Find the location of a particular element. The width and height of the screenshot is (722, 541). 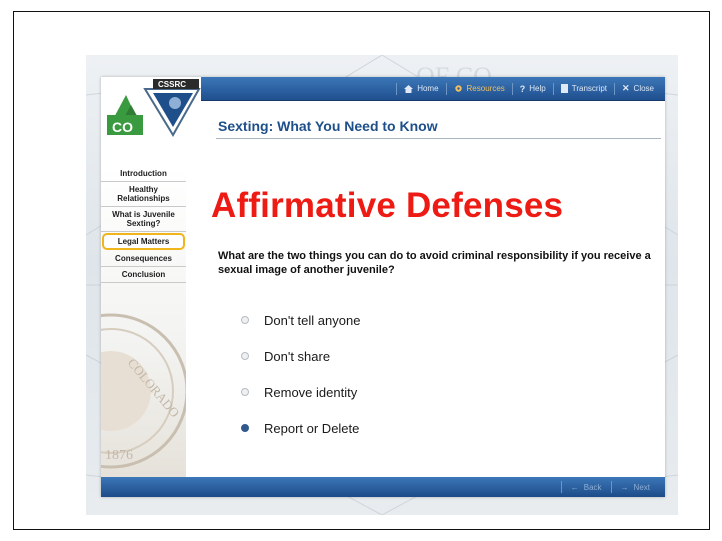

sidebar-item-healthy-relationships: Healthy Relationships is located at coordinates (143, 194).